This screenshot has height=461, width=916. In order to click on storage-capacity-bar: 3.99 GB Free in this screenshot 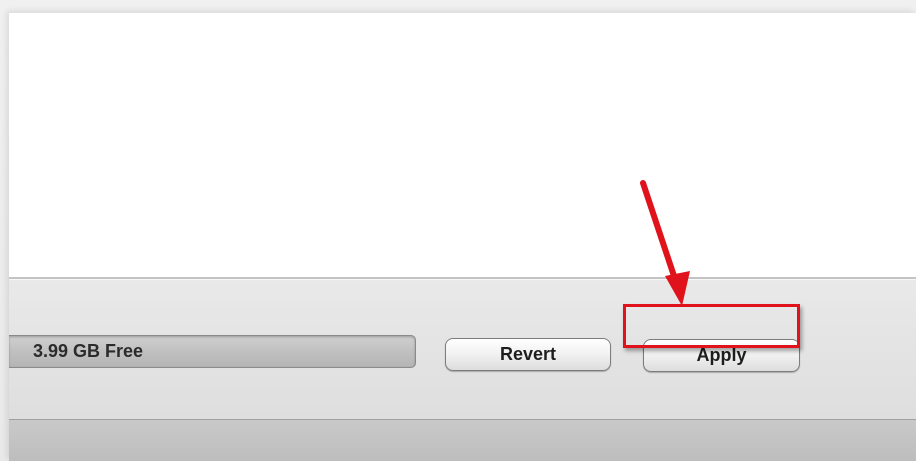, I will do `click(212, 351)`.